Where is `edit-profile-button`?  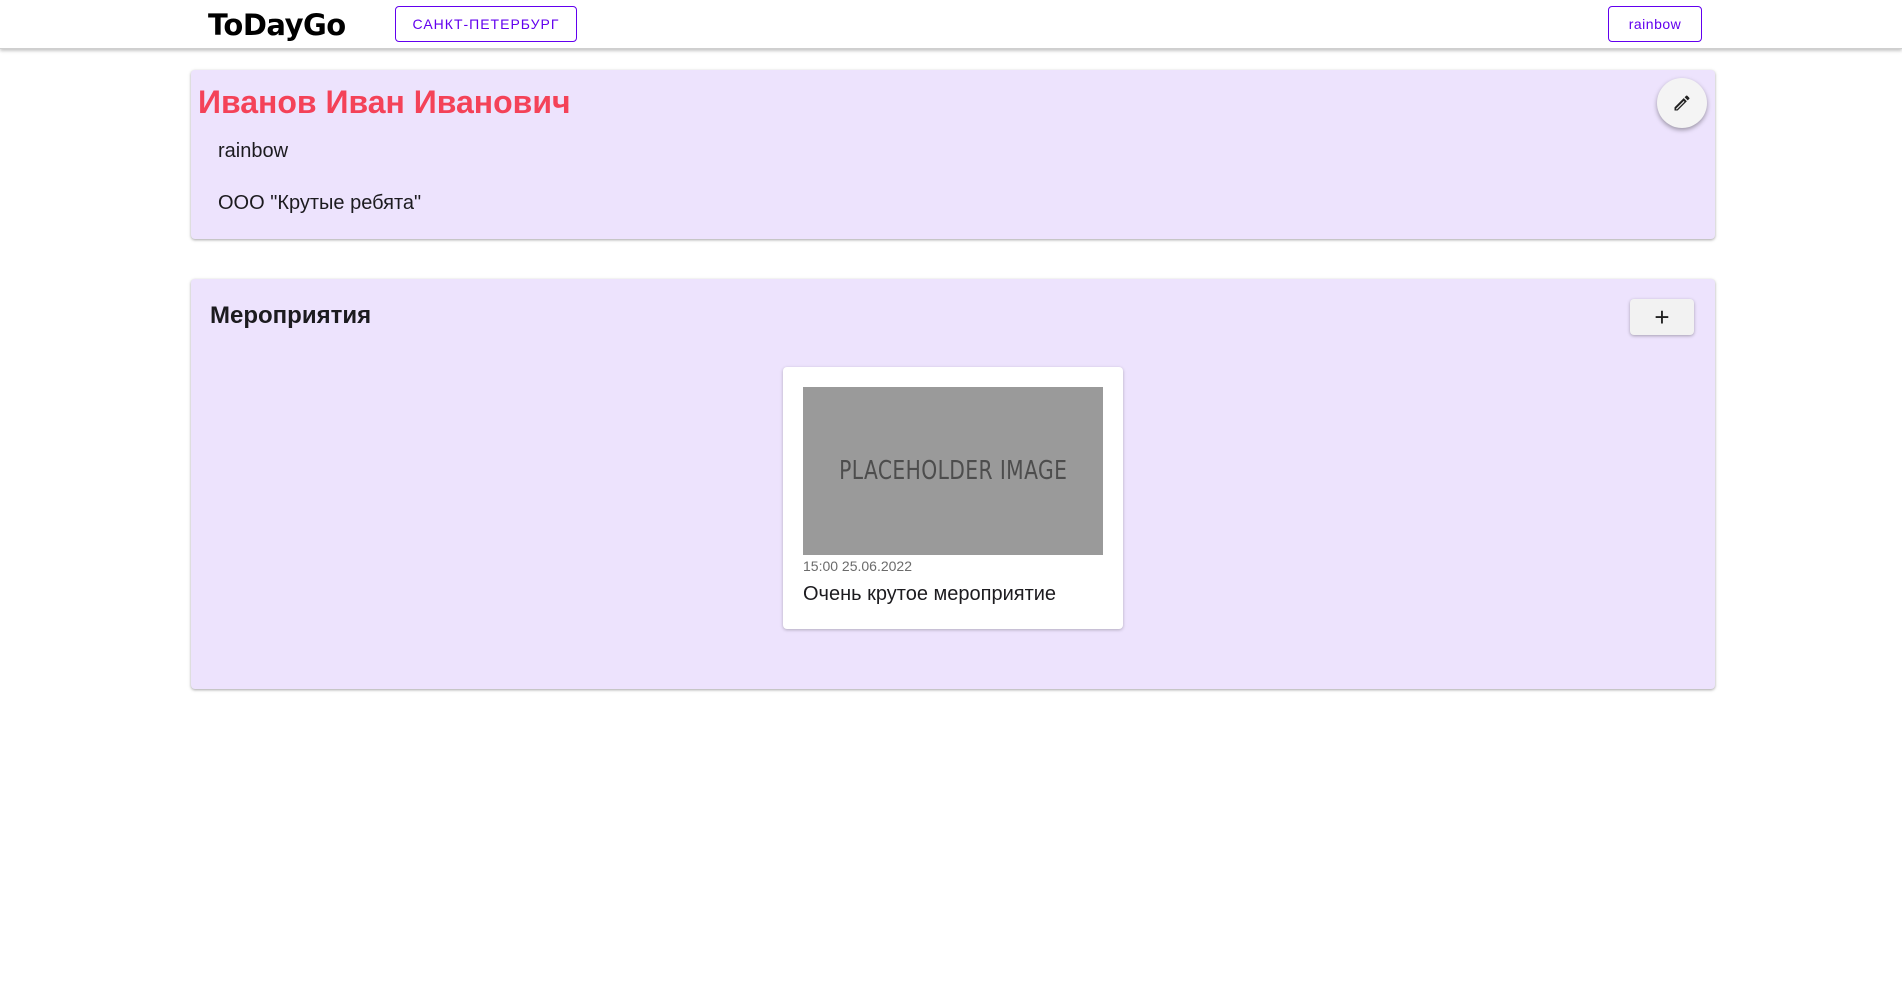
edit-profile-button is located at coordinates (1682, 103).